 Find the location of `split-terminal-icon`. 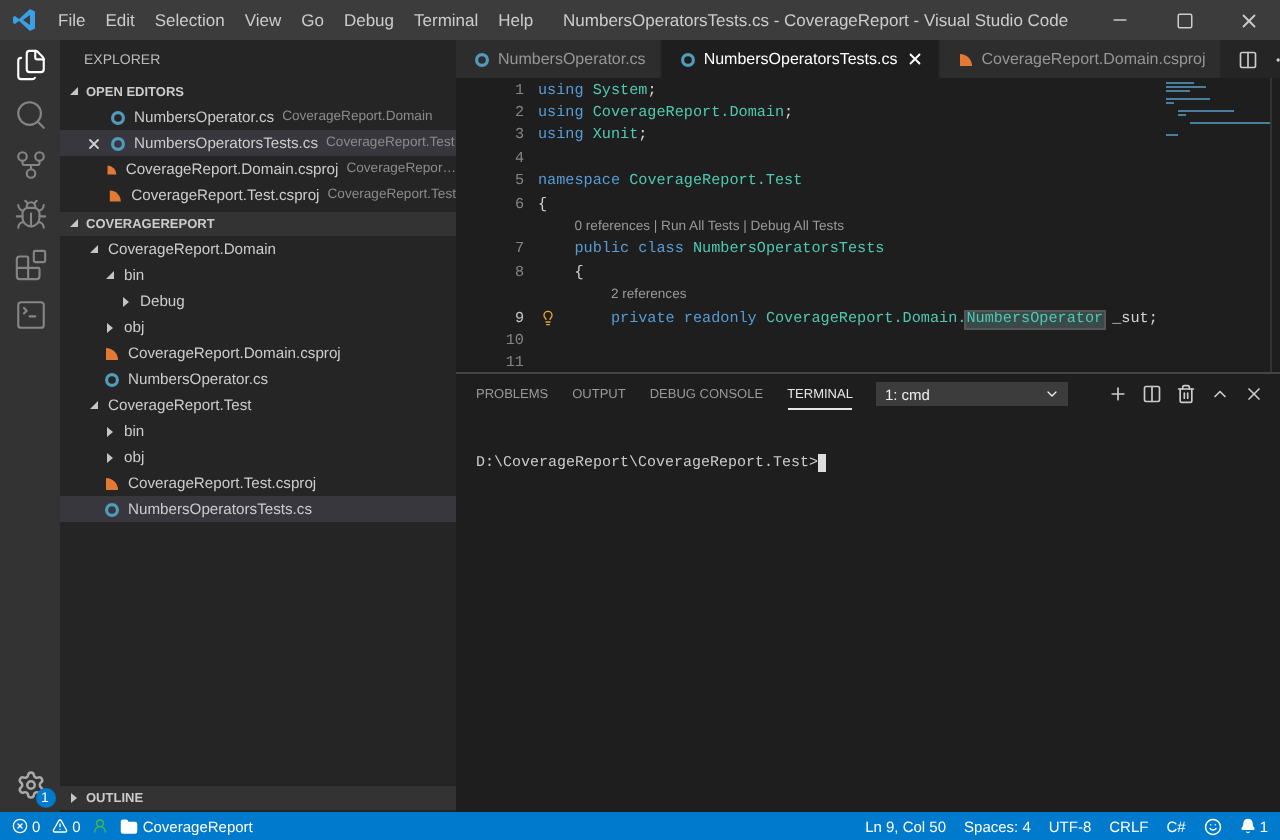

split-terminal-icon is located at coordinates (1152, 394).